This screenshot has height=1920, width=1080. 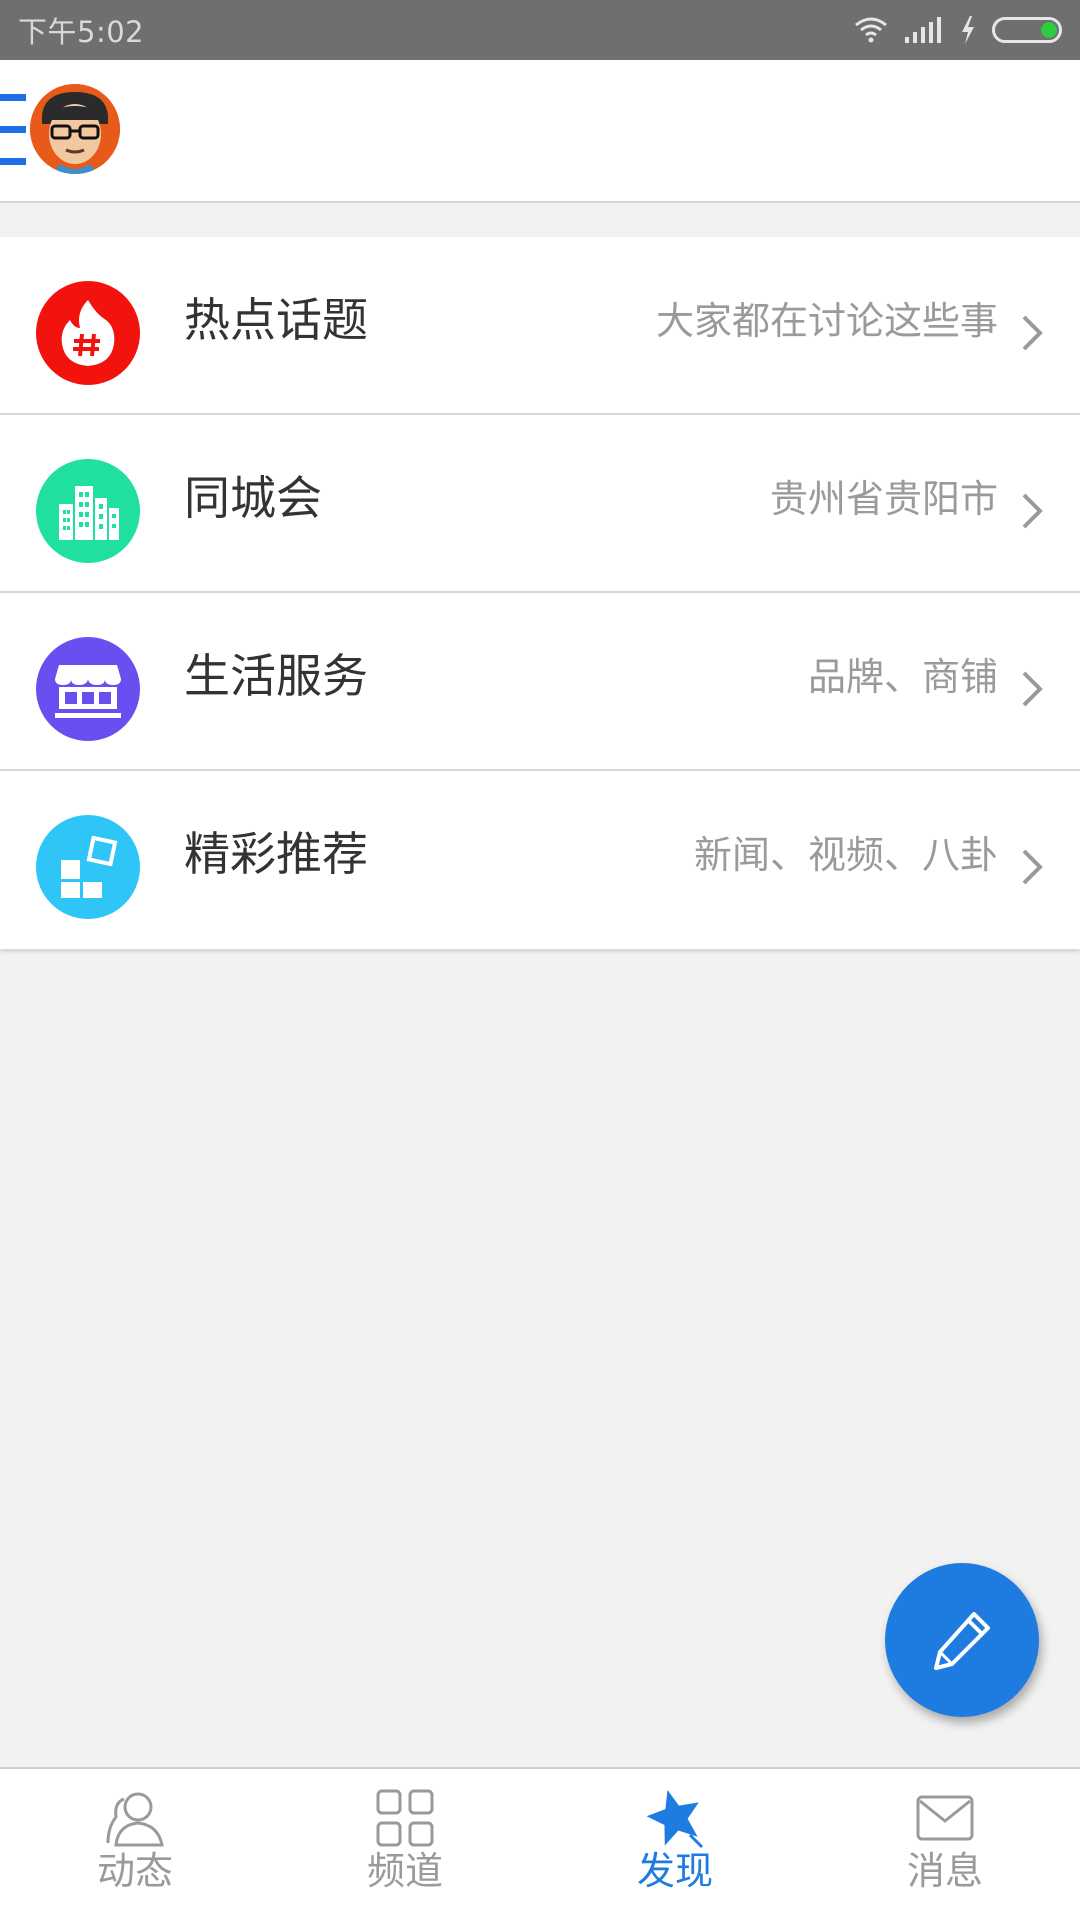 I want to click on row-title: 同城会, so click(x=253, y=498).